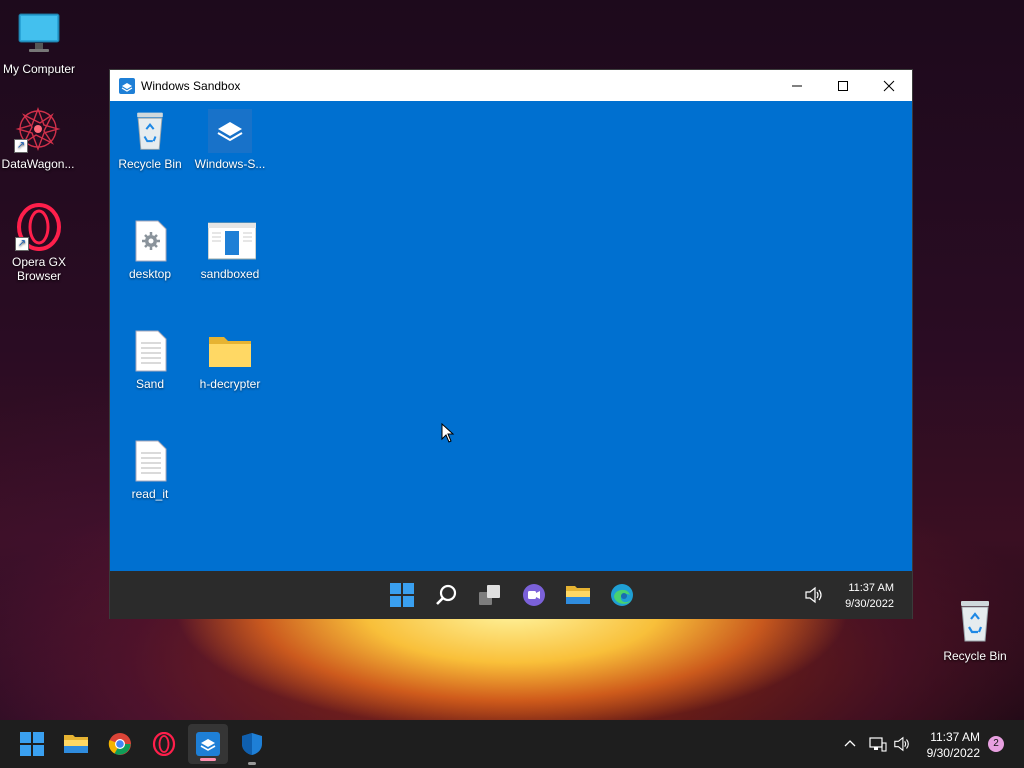  Describe the element at coordinates (150, 164) in the screenshot. I see `icon-label: Recycle Bin` at that location.